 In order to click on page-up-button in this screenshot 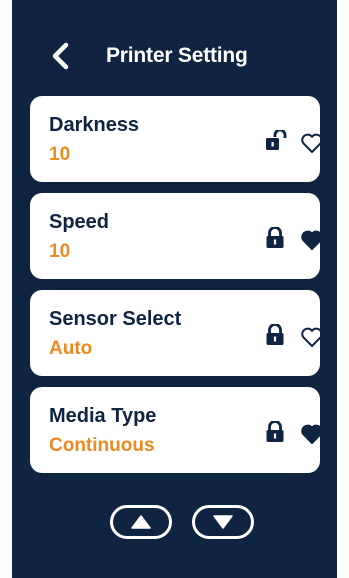, I will do `click(141, 522)`.